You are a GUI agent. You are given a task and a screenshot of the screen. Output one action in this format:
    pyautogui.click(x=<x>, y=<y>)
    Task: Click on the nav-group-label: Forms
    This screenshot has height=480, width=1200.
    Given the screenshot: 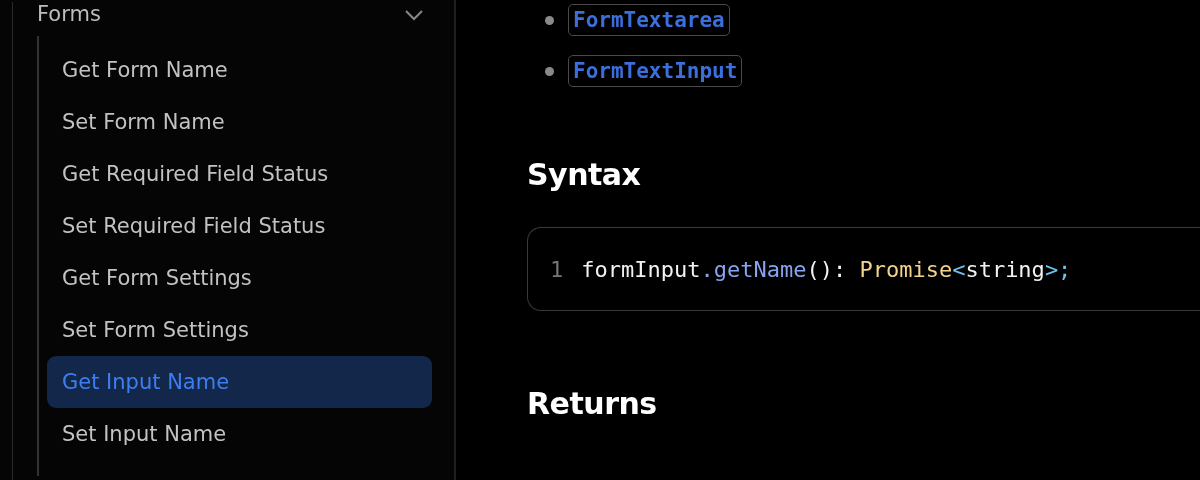 What is the action you would take?
    pyautogui.click(x=69, y=15)
    